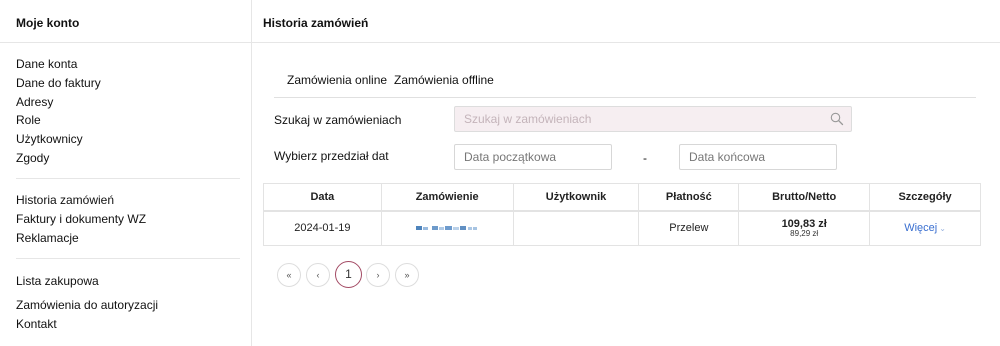 This screenshot has height=346, width=1000. I want to click on sidebar-item-zgody: Zgody, so click(32, 158).